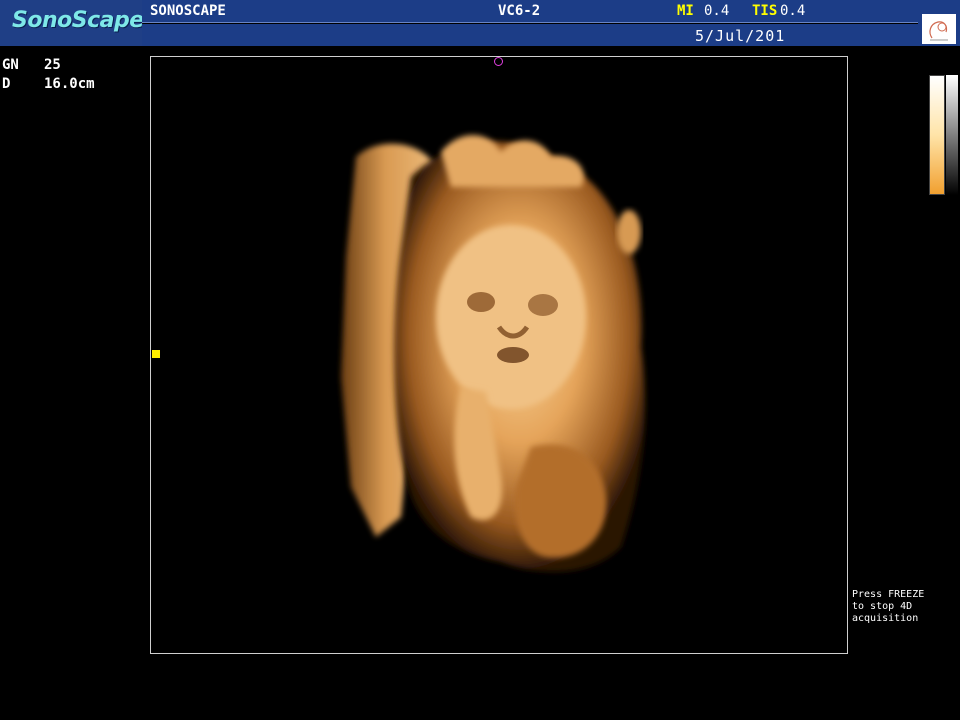 This screenshot has width=960, height=720. What do you see at coordinates (69, 84) in the screenshot?
I see `depth-value: 16.0cm` at bounding box center [69, 84].